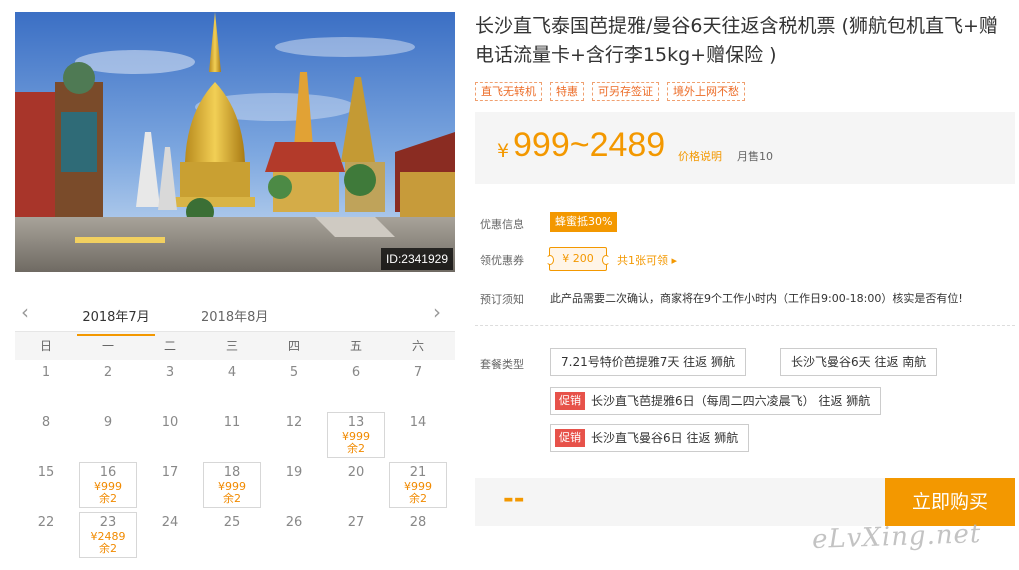 The image size is (1019, 570). Describe the element at coordinates (578, 259) in the screenshot. I see `coupon-ticket: ¥ 200` at that location.